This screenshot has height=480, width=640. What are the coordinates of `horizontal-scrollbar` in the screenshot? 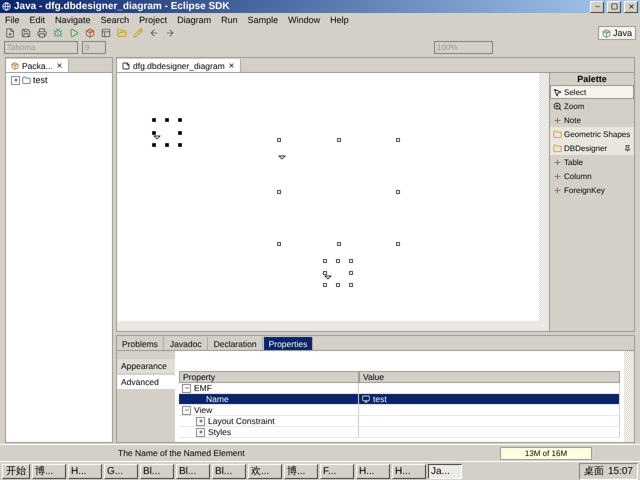 It's located at (328, 326).